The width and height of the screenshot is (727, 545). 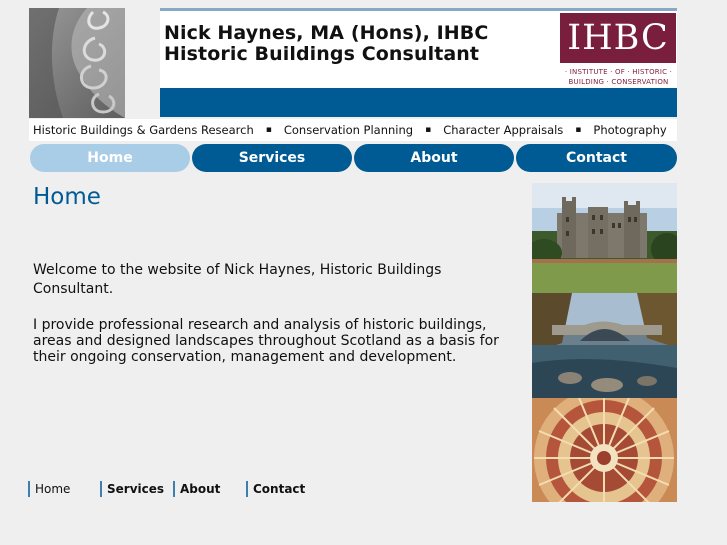 I want to click on footer-nav-about-link: About, so click(x=196, y=489).